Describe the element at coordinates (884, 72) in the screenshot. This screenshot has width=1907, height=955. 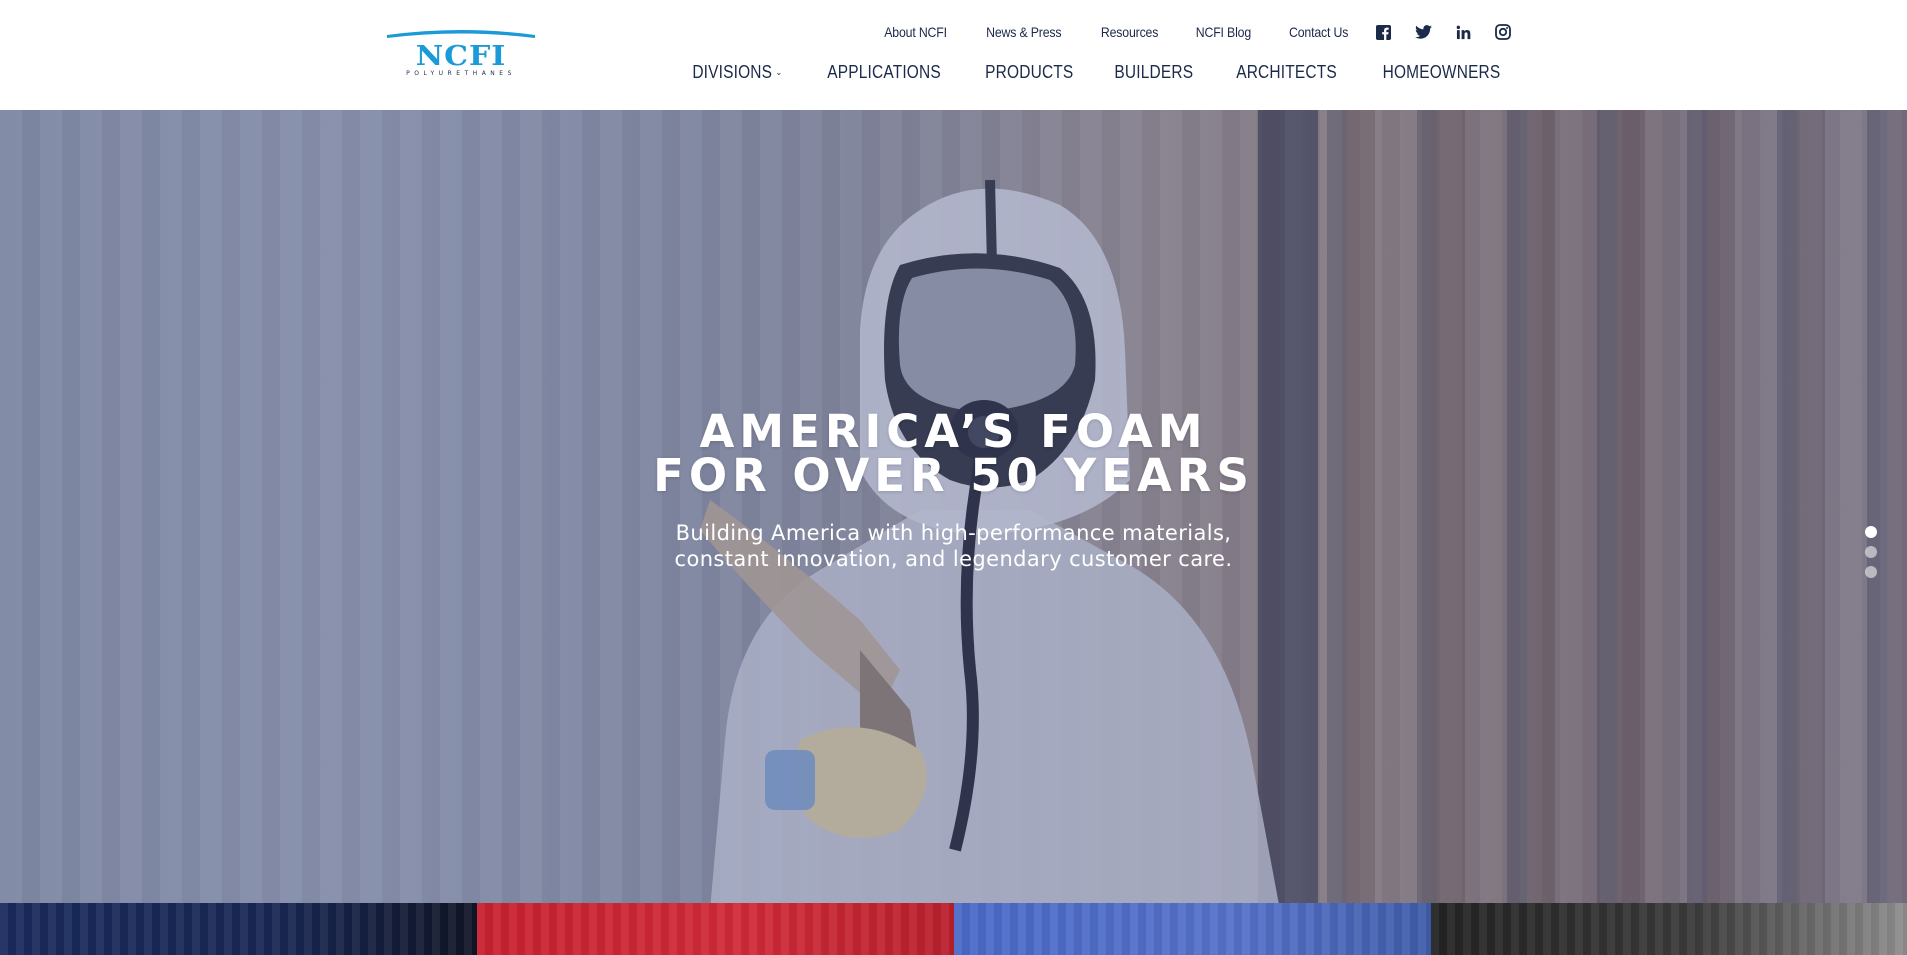
I see `nav-applications: APPLICATIONS` at that location.